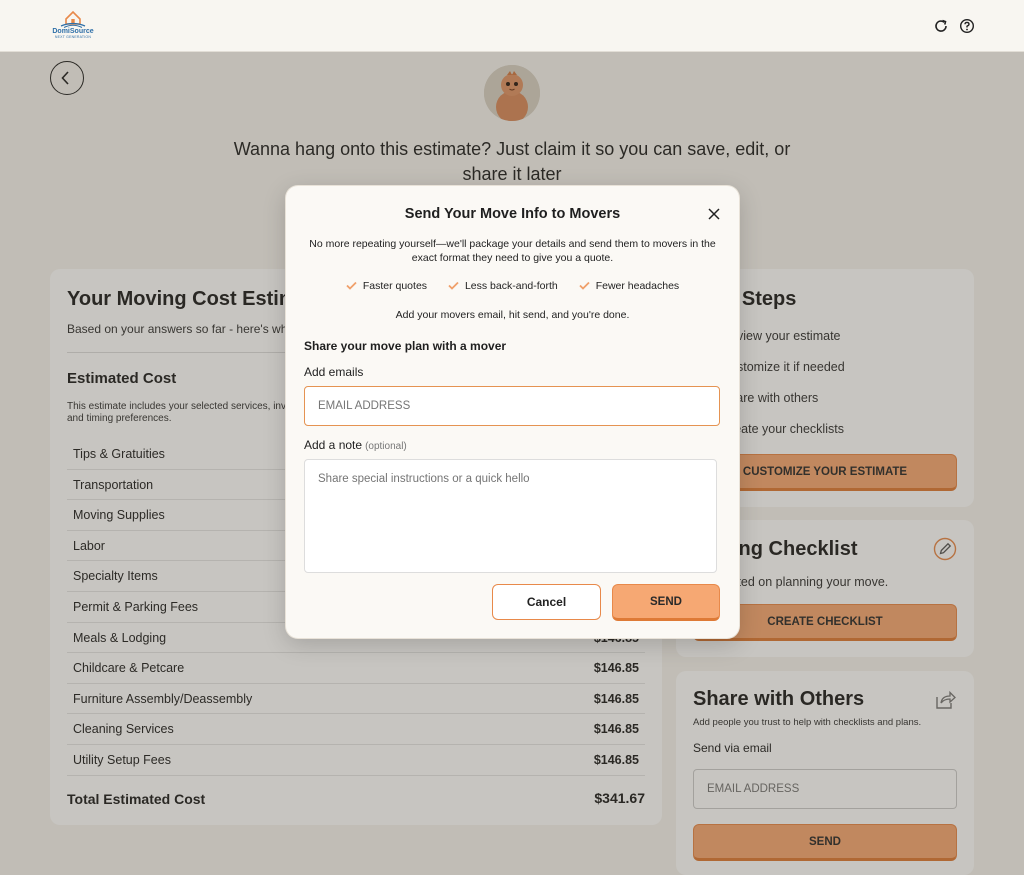 This screenshot has width=1024, height=875. I want to click on cancel-button: Cancel, so click(546, 602).